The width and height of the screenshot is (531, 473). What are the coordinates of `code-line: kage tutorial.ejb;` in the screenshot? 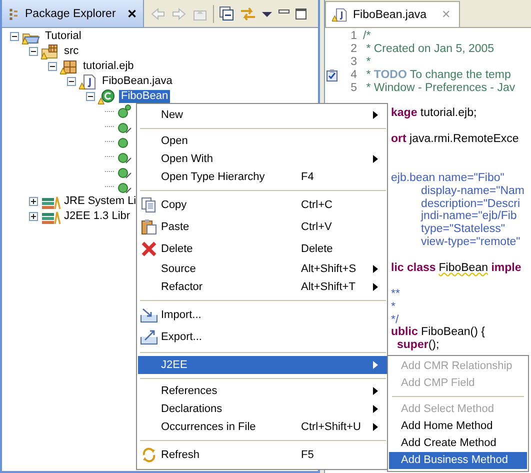 It's located at (434, 113).